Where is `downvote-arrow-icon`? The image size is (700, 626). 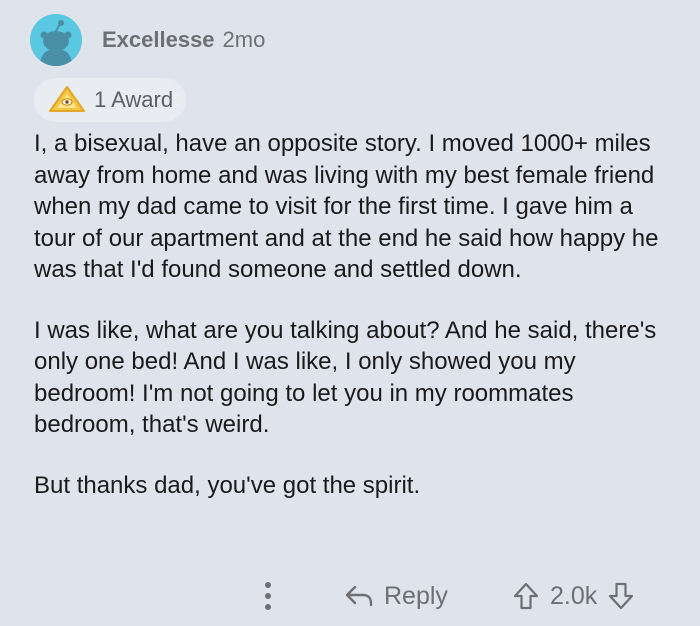
downvote-arrow-icon is located at coordinates (621, 596).